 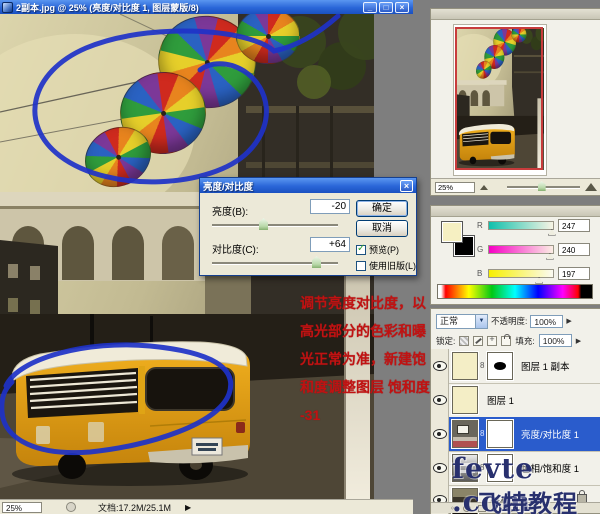 I want to click on red-channel-slider, so click(x=522, y=228).